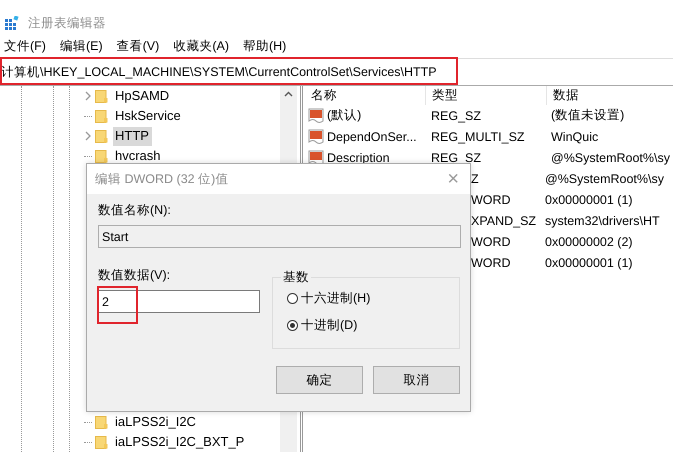 This screenshot has width=673, height=452. What do you see at coordinates (142, 96) in the screenshot?
I see `tree-item: HpSAMD` at bounding box center [142, 96].